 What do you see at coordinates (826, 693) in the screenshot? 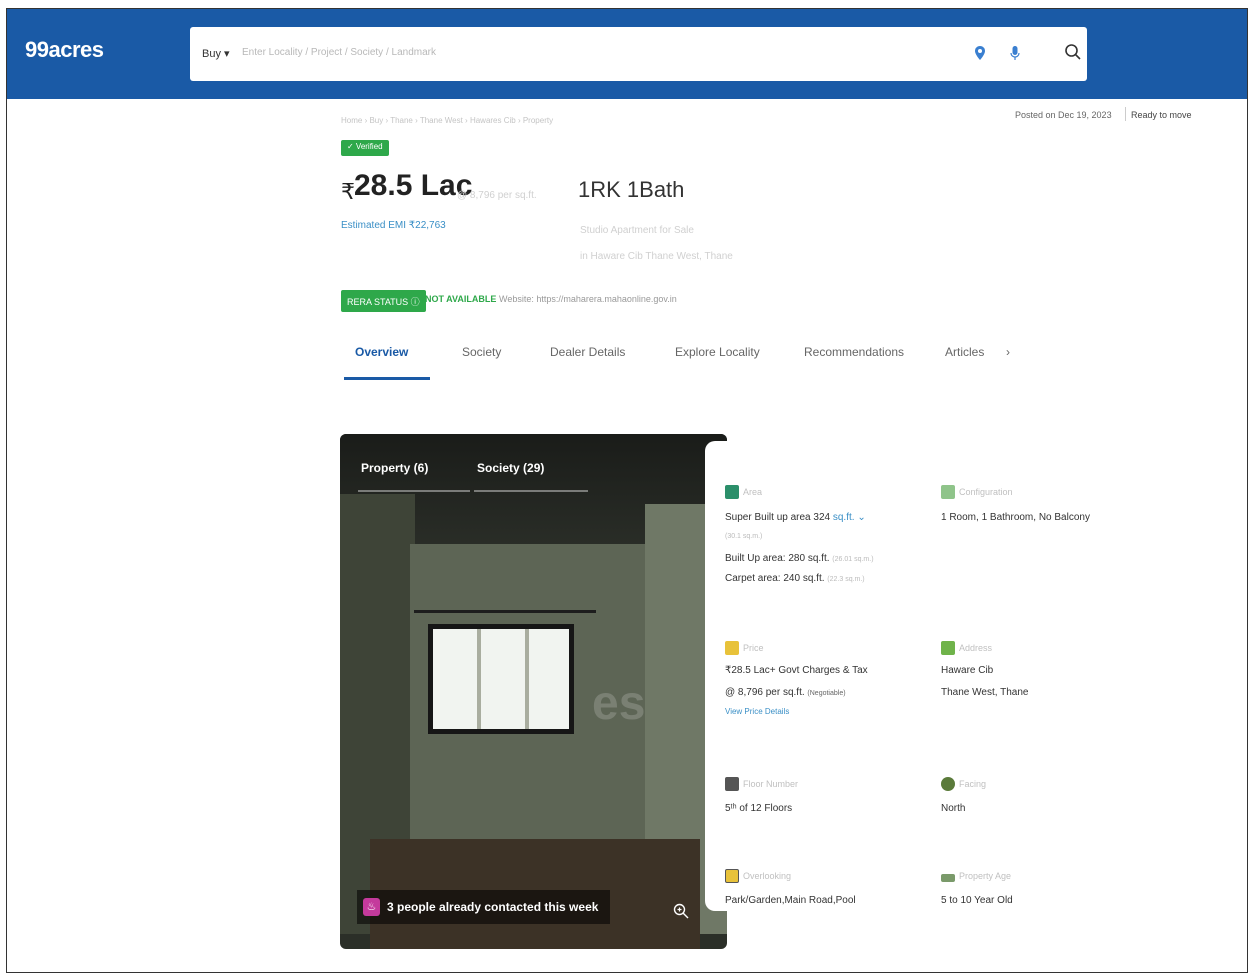
I see `negotiable-tag: (Negotiable)` at bounding box center [826, 693].